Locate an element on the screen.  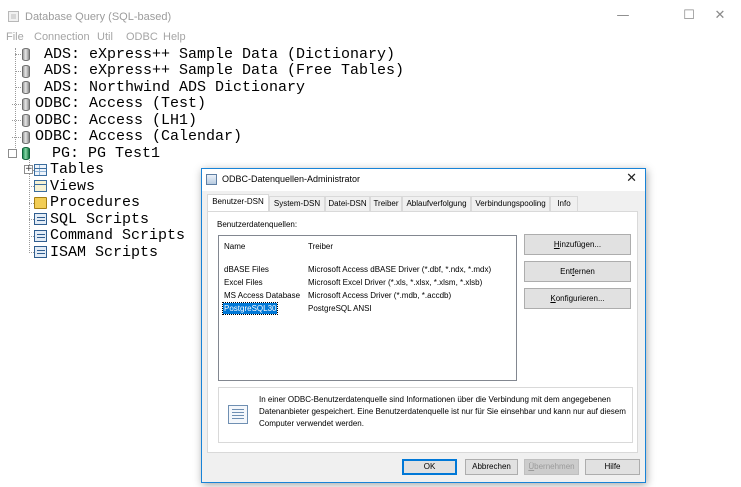
list-item-driver: Microsoft Access Driver (*.mdb, *.accdb) is located at coordinates (380, 295).